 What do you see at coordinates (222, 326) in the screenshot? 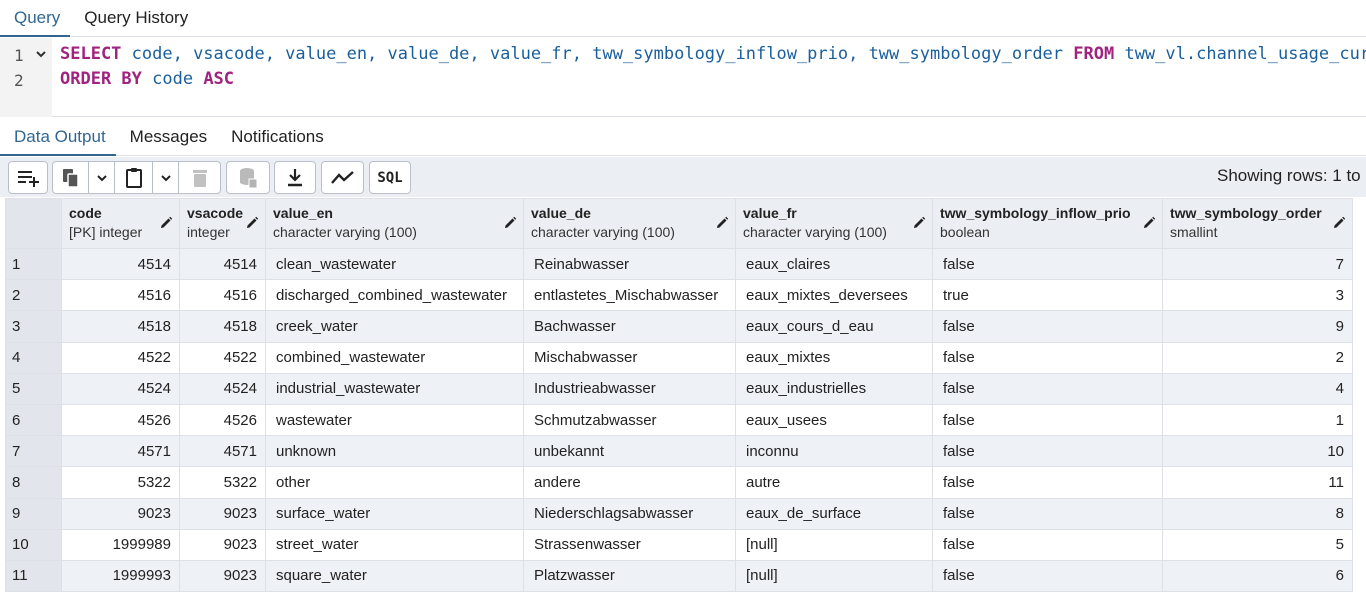
I see `cell-vsacode: 4518` at bounding box center [222, 326].